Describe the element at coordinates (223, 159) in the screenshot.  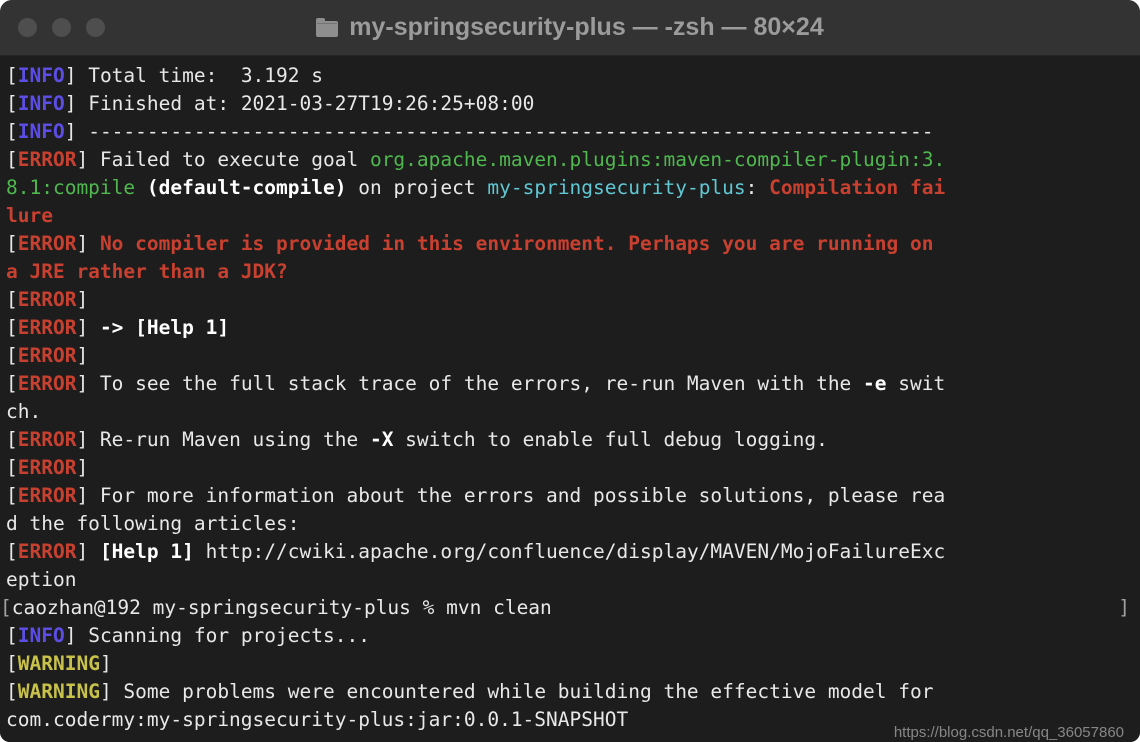
I see `terminal-span: ] Failed to execute goal` at that location.